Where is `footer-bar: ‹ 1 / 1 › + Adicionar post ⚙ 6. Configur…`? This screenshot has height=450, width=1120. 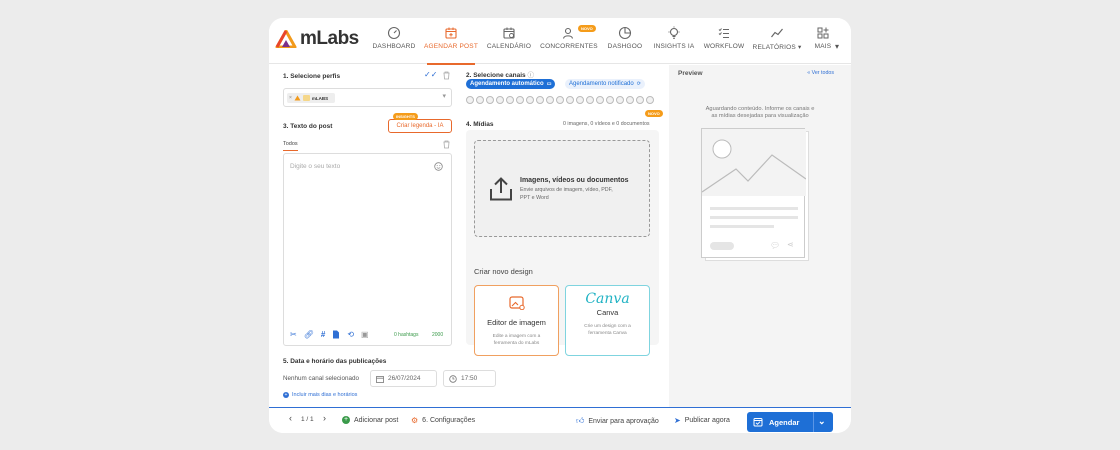
footer-bar: ‹ 1 / 1 › + Adicionar post ⚙ 6. Configur… is located at coordinates (560, 420).